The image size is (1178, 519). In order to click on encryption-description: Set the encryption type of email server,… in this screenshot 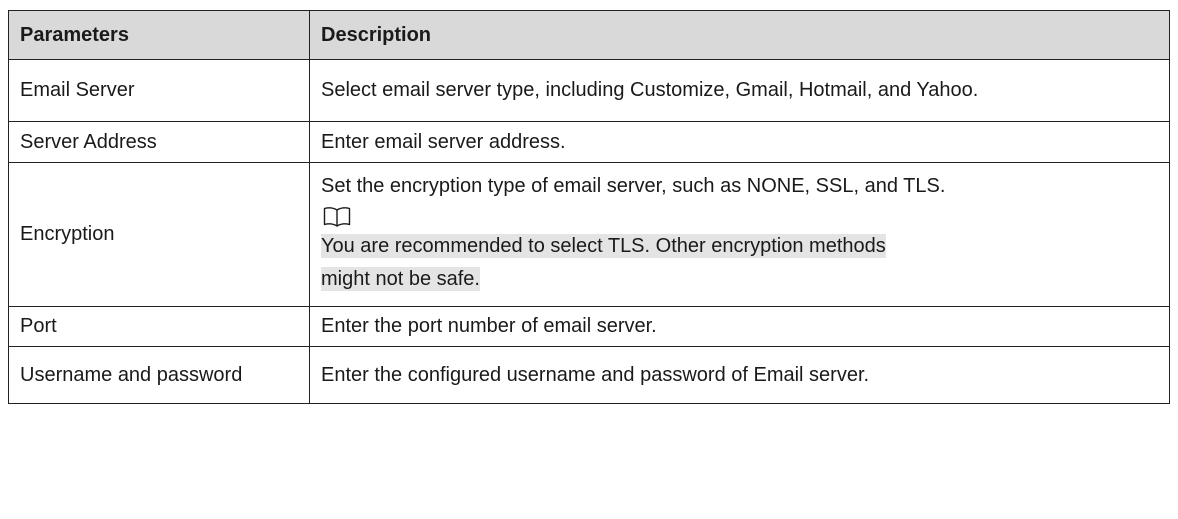, I will do `click(633, 186)`.